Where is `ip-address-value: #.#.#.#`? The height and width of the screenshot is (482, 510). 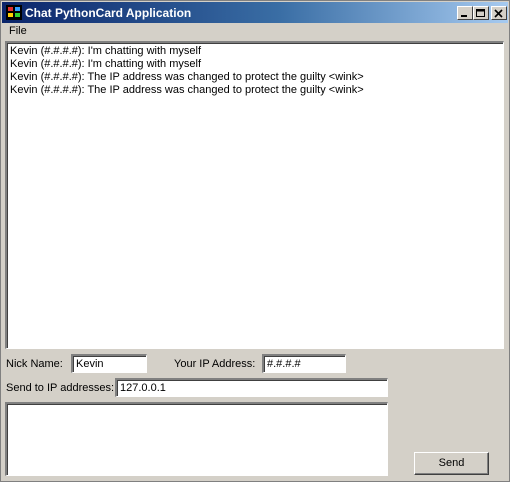
ip-address-value: #.#.#.# is located at coordinates (284, 364).